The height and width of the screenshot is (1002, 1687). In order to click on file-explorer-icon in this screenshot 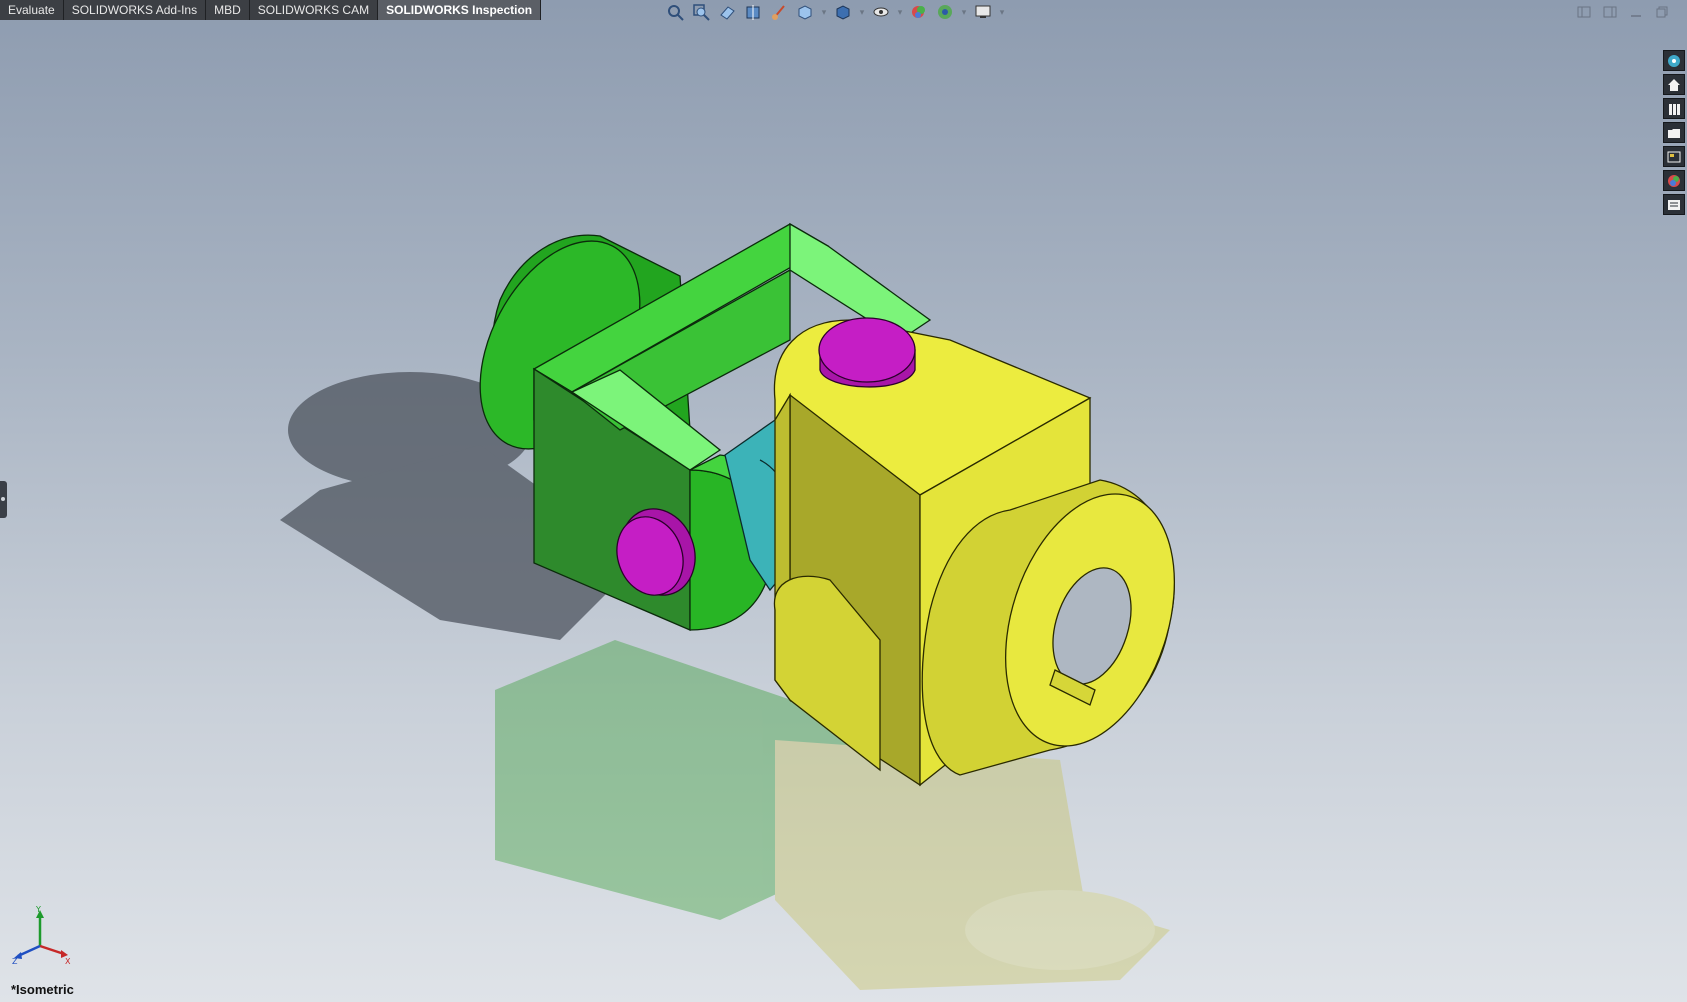, I will do `click(1674, 132)`.